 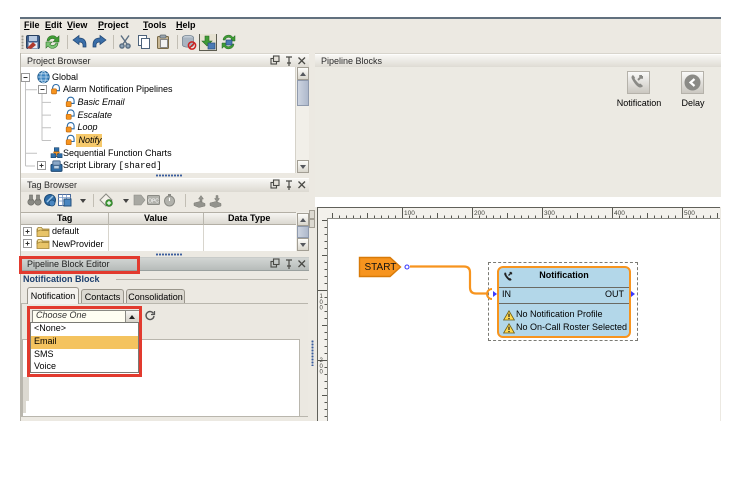 I want to click on svg-text: 100, so click(x=409, y=213).